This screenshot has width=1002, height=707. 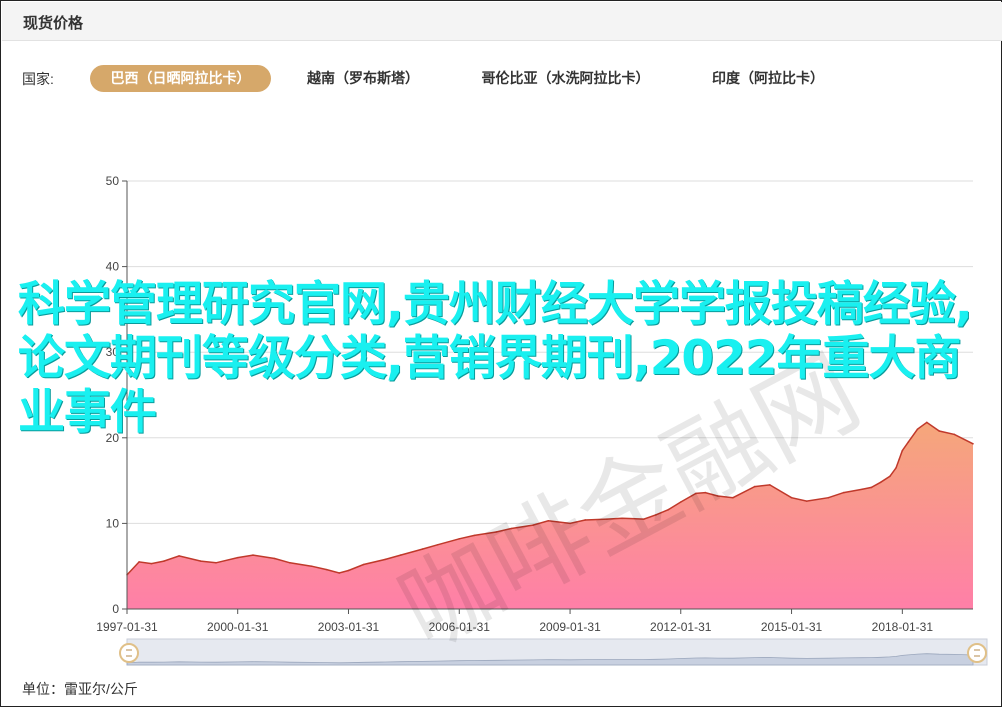 What do you see at coordinates (349, 627) in the screenshot?
I see `x-tick-label: 2003-01-31` at bounding box center [349, 627].